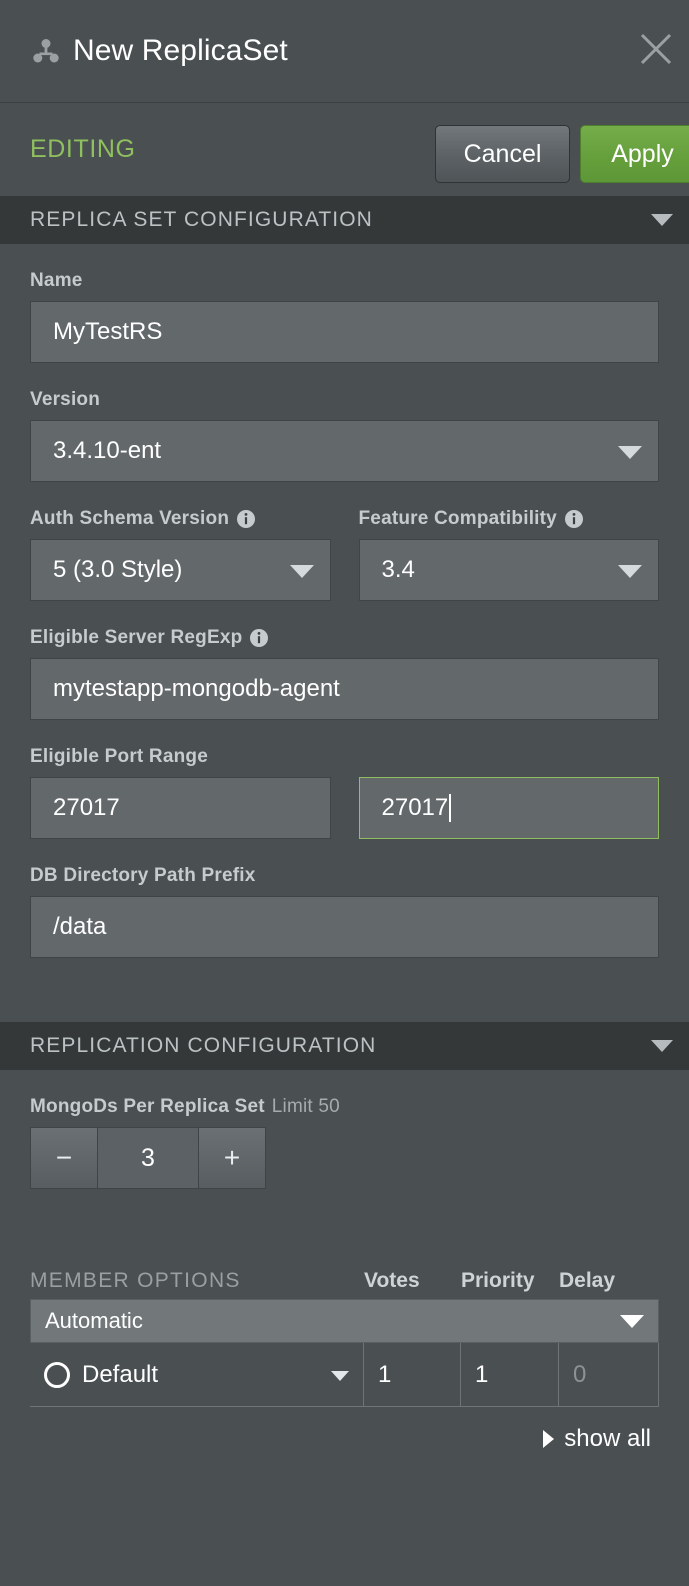  Describe the element at coordinates (130, 518) in the screenshot. I see `auth-schema-version-label-text: Auth Schema Version` at that location.